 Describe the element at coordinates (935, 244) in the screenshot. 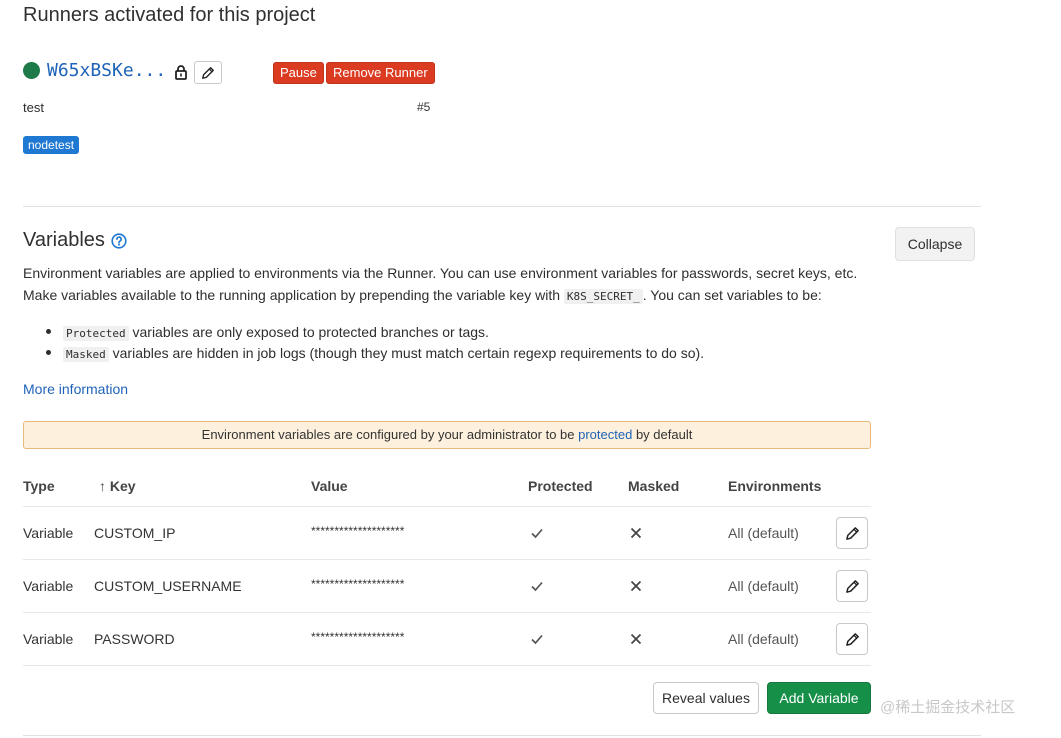

I see `collapse-button: Collapse` at that location.